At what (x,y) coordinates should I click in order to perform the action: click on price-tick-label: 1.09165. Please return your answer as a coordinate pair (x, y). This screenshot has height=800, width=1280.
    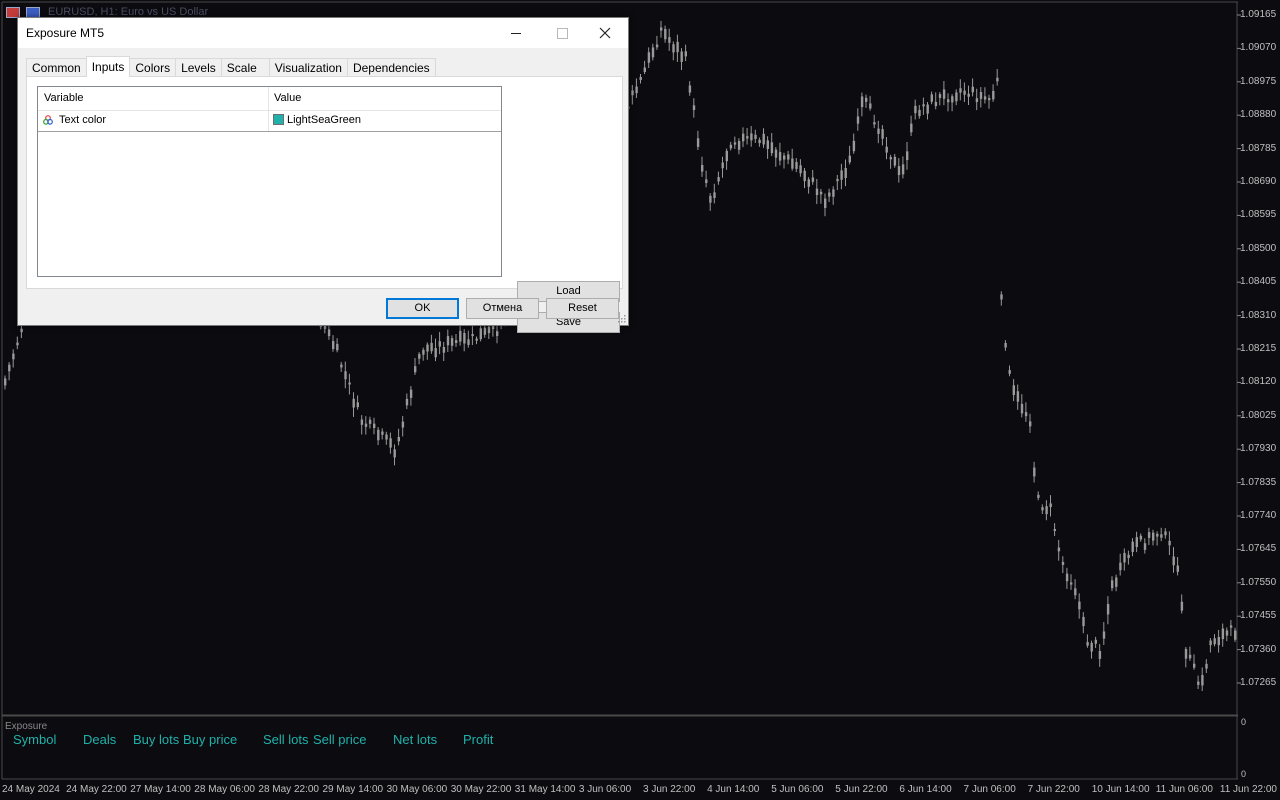
    Looking at the image, I should click on (1258, 14).